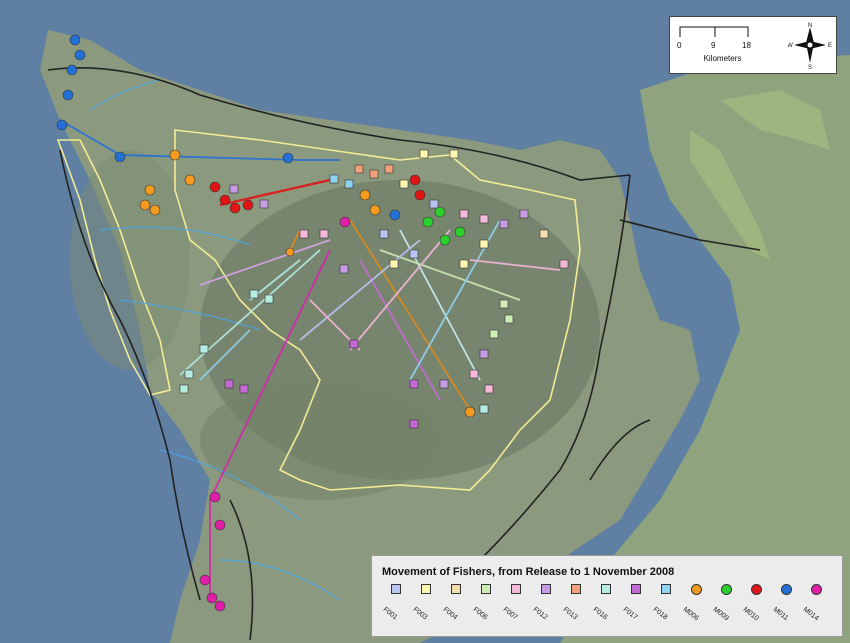  I want to click on legend-item: F001, so click(395, 607).